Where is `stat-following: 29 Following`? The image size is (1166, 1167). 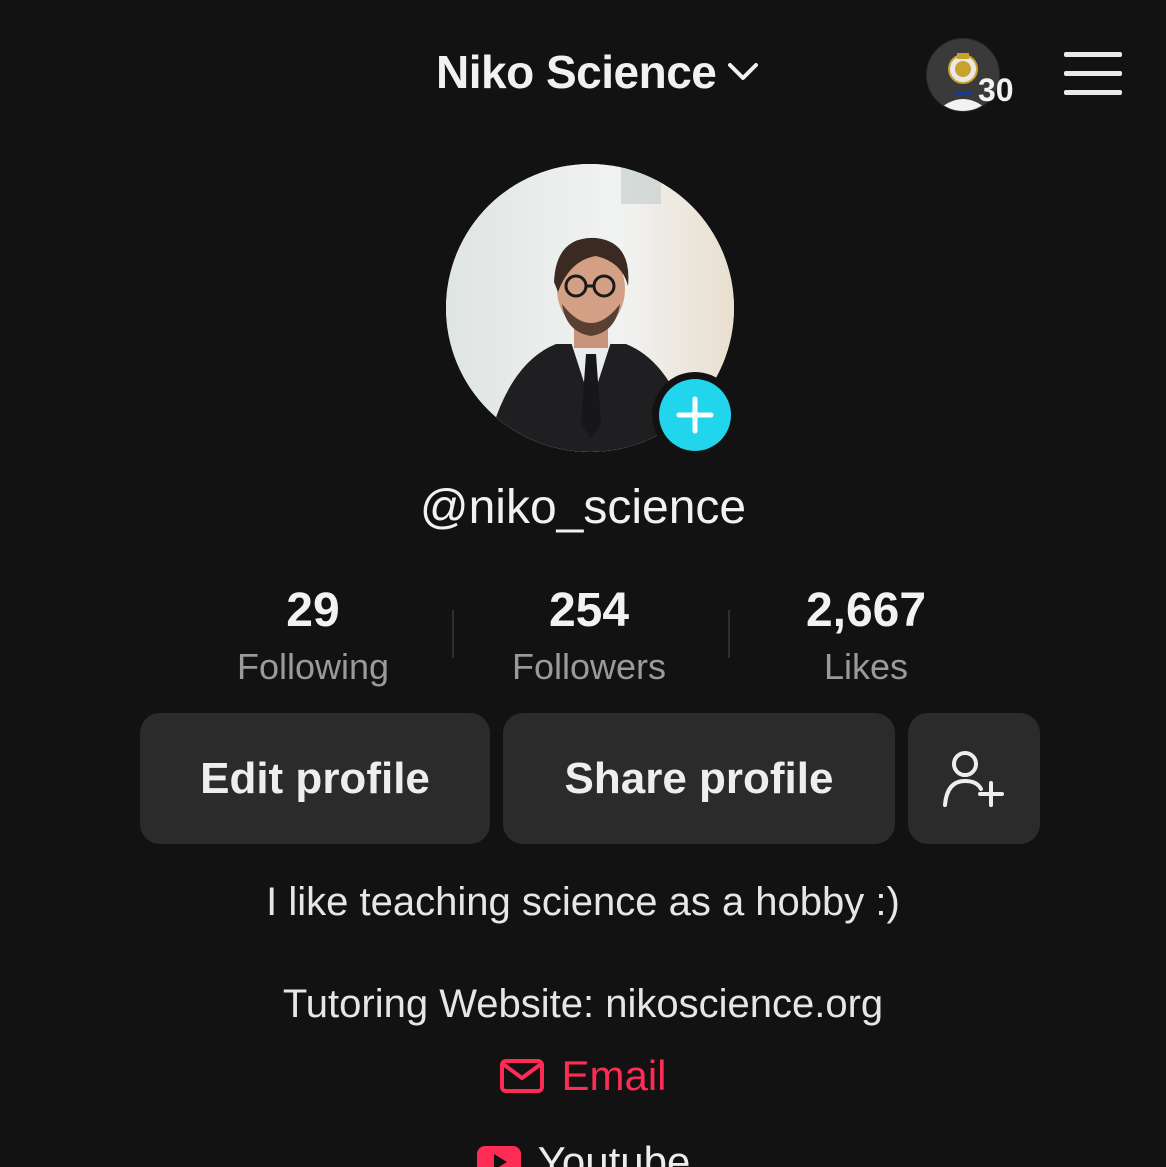
stat-following: 29 Following is located at coordinates (313, 636).